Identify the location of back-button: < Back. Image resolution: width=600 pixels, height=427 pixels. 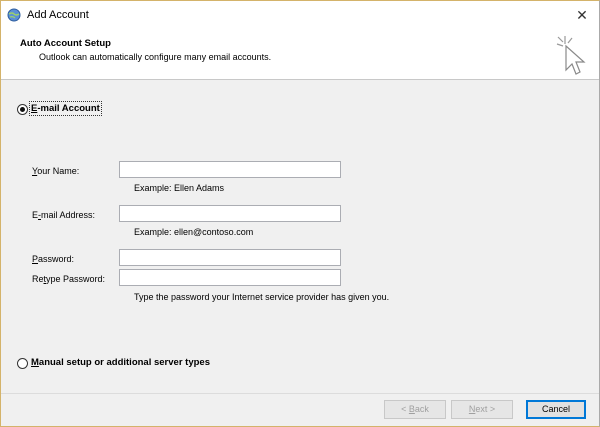
(415, 409).